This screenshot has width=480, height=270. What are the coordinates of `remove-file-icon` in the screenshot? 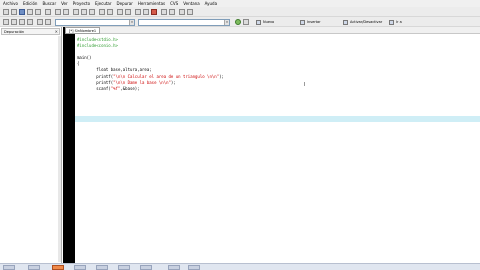 It's located at (30, 22).